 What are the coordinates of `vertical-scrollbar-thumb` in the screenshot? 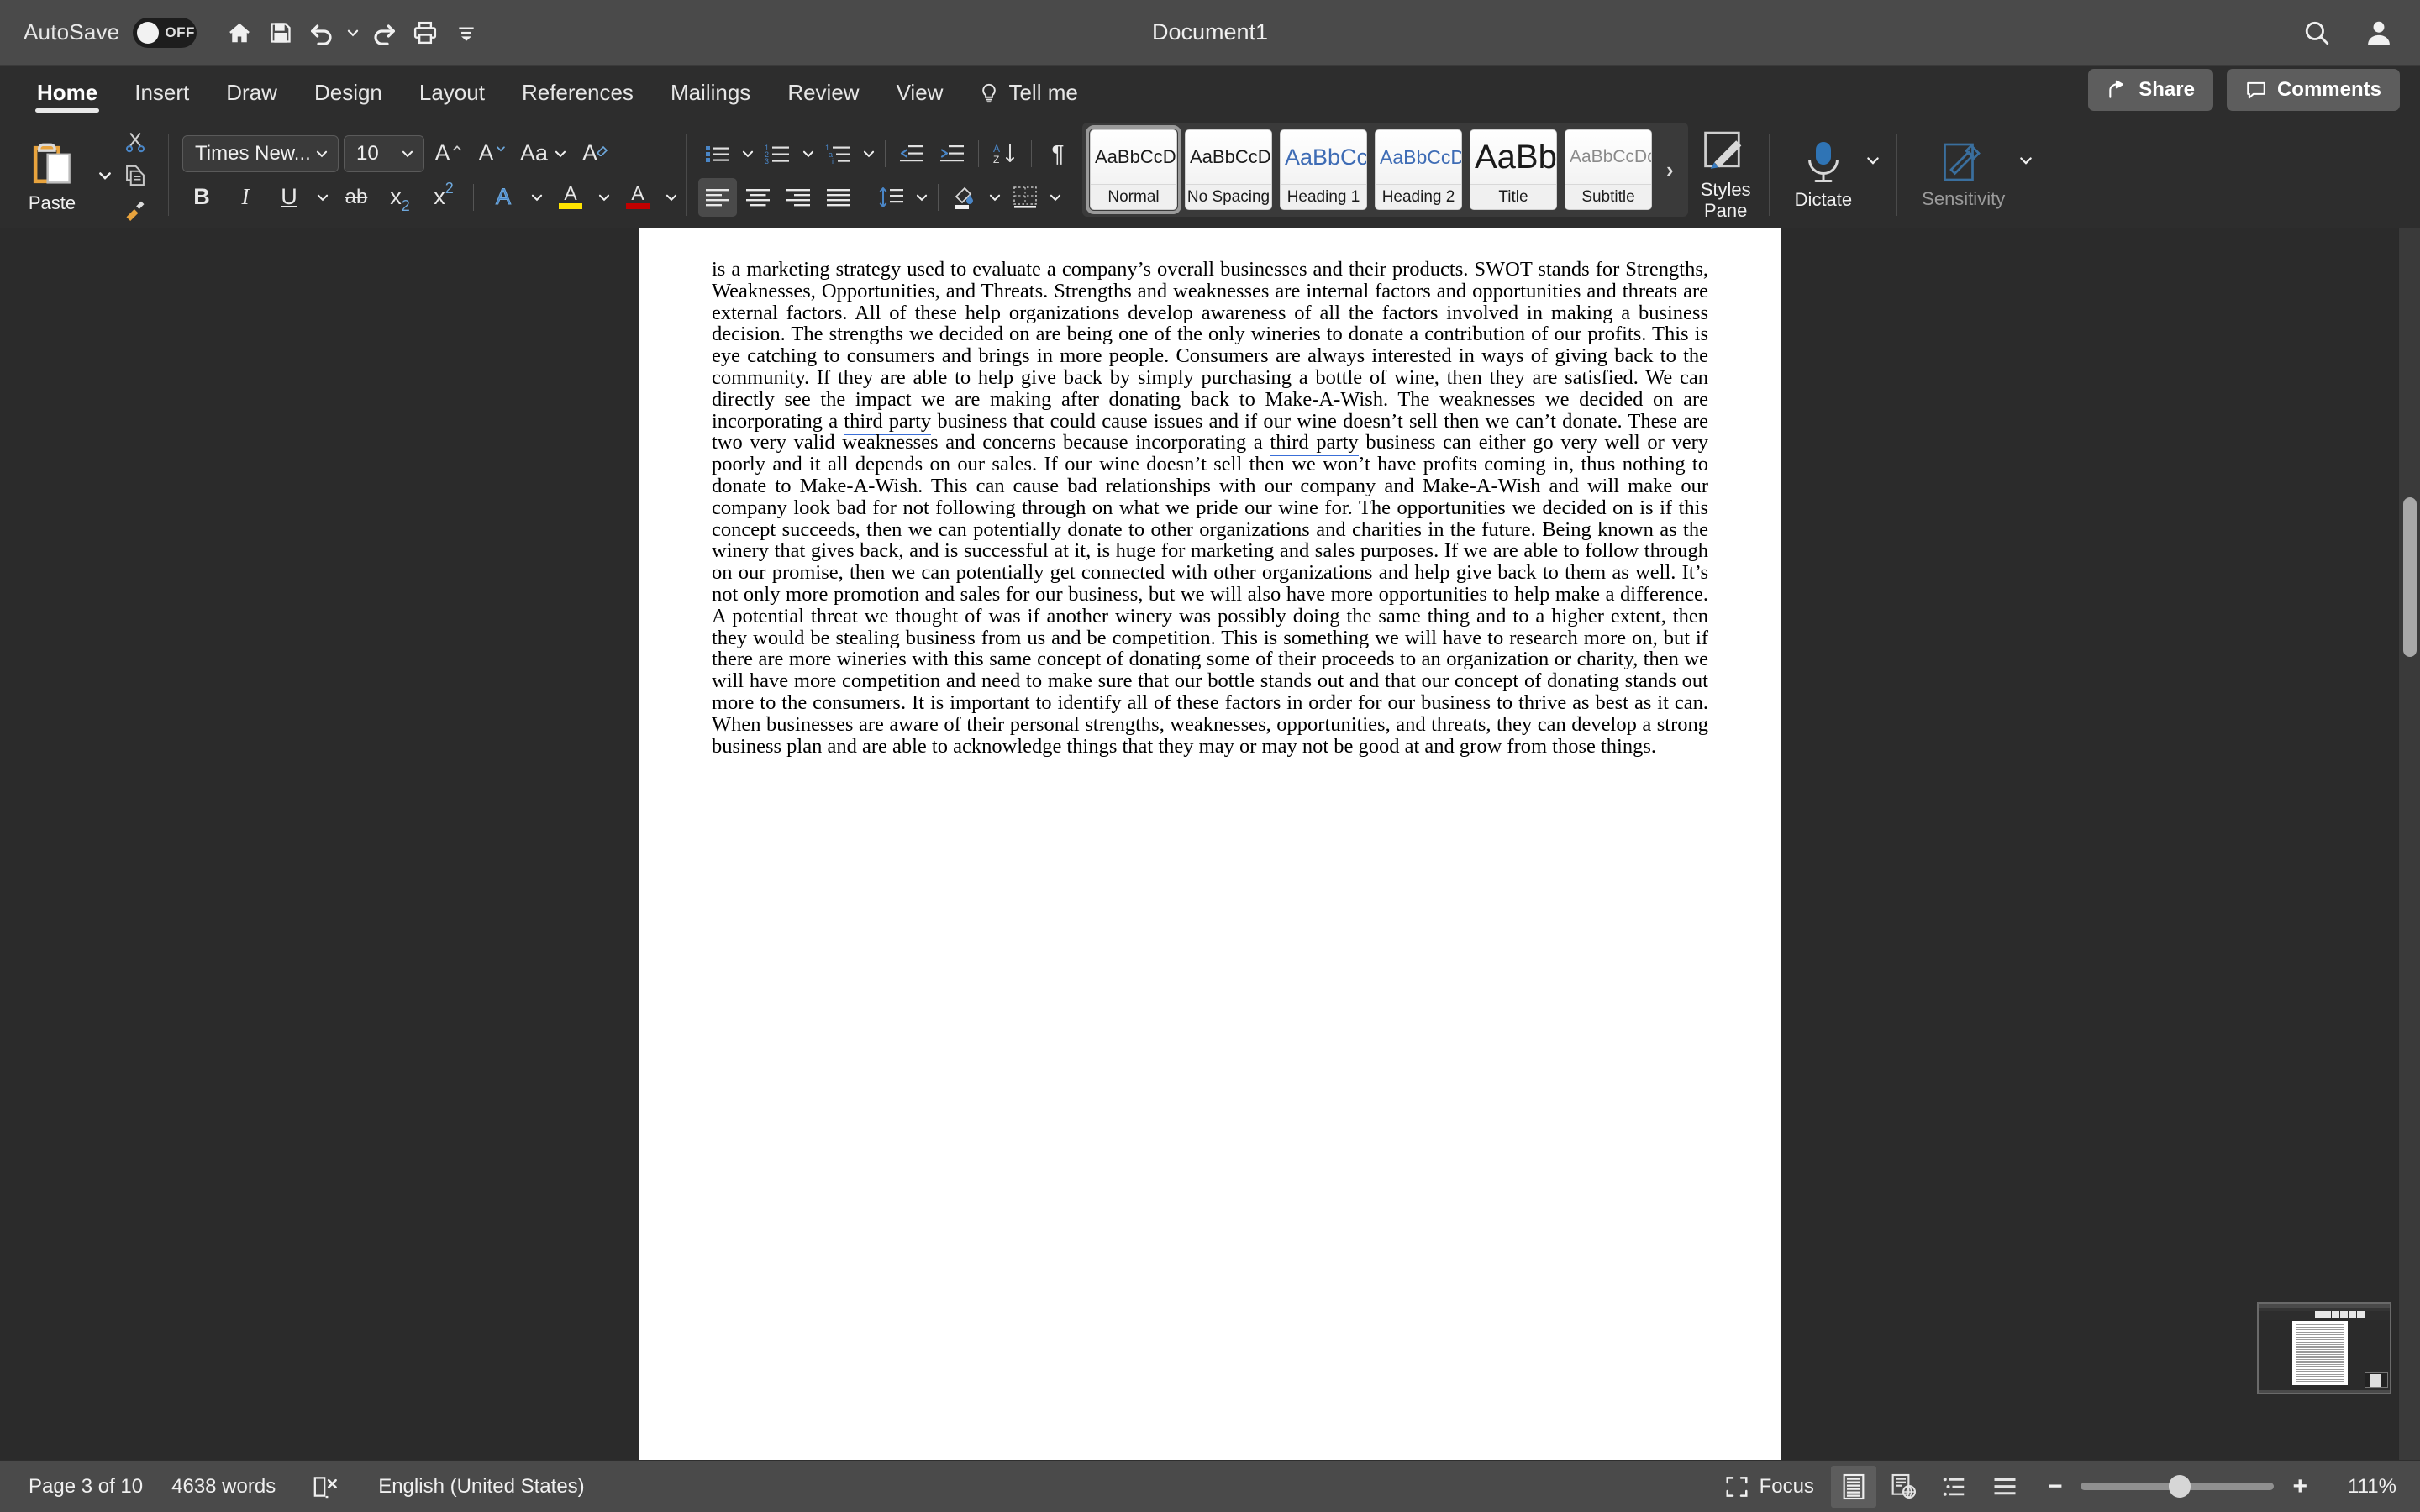 It's located at (2410, 577).